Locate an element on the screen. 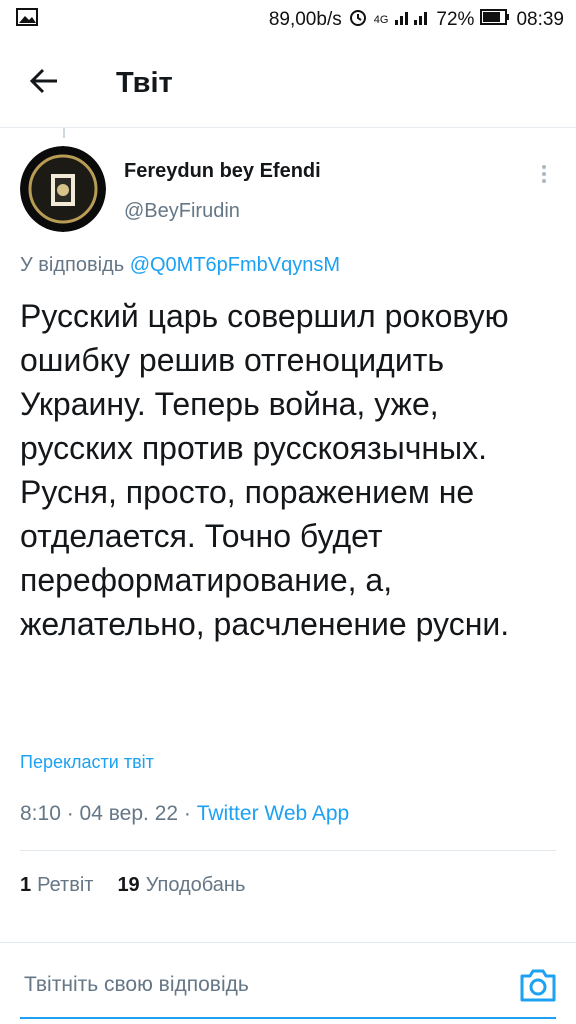 Image resolution: width=576 pixels, height=1024 pixels. page-title: Твіт is located at coordinates (144, 83).